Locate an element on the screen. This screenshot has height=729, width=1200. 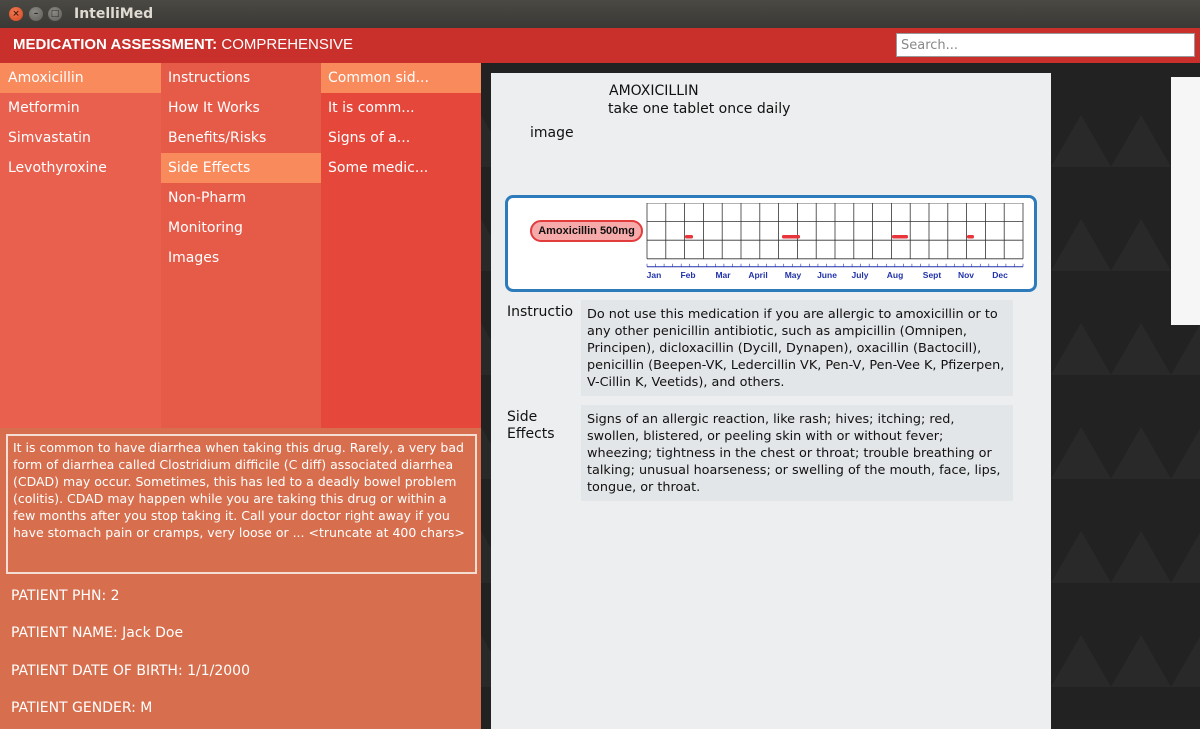
patient-phn: PATIENT PHN: 2 is located at coordinates (65, 596).